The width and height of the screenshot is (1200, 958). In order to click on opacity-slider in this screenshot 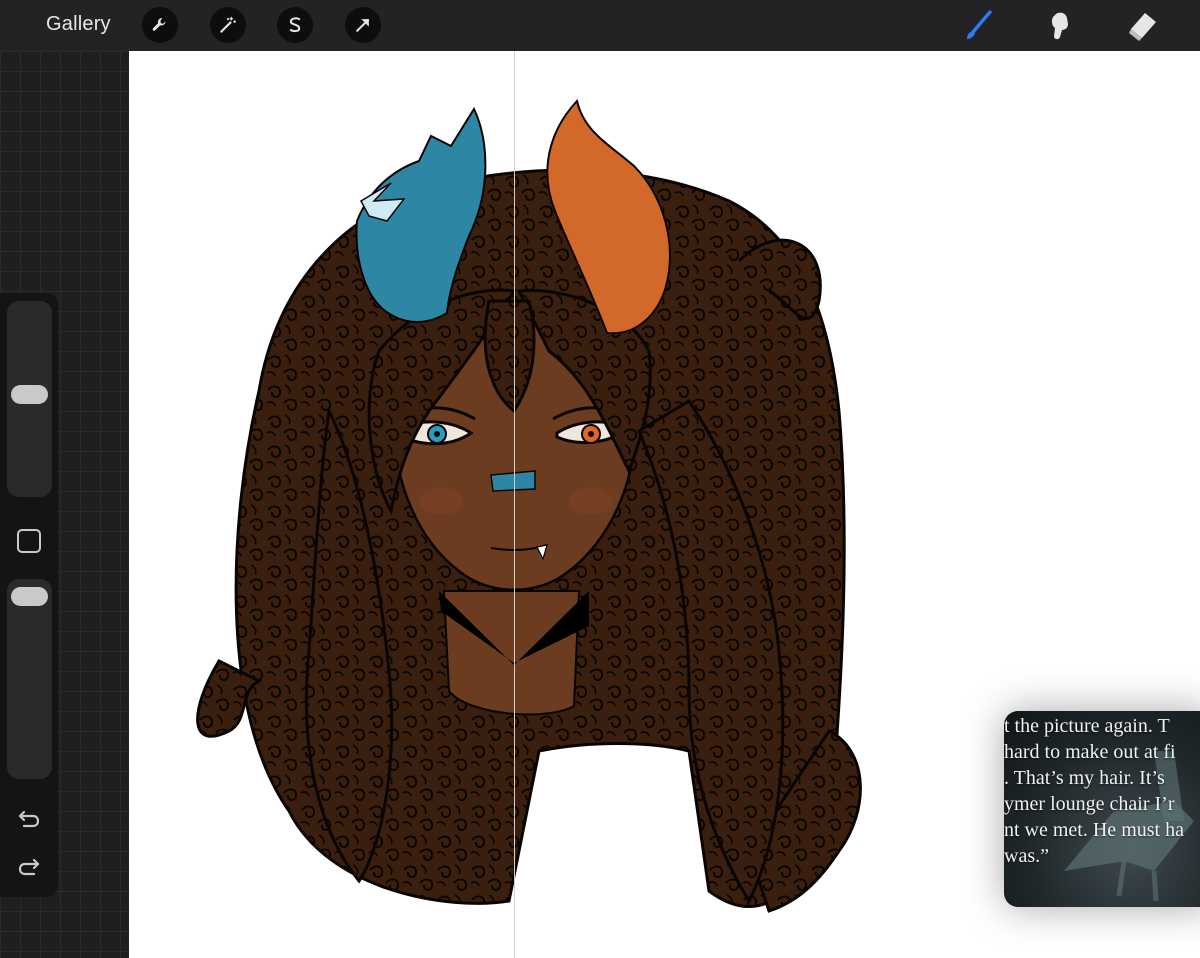, I will do `click(29, 679)`.